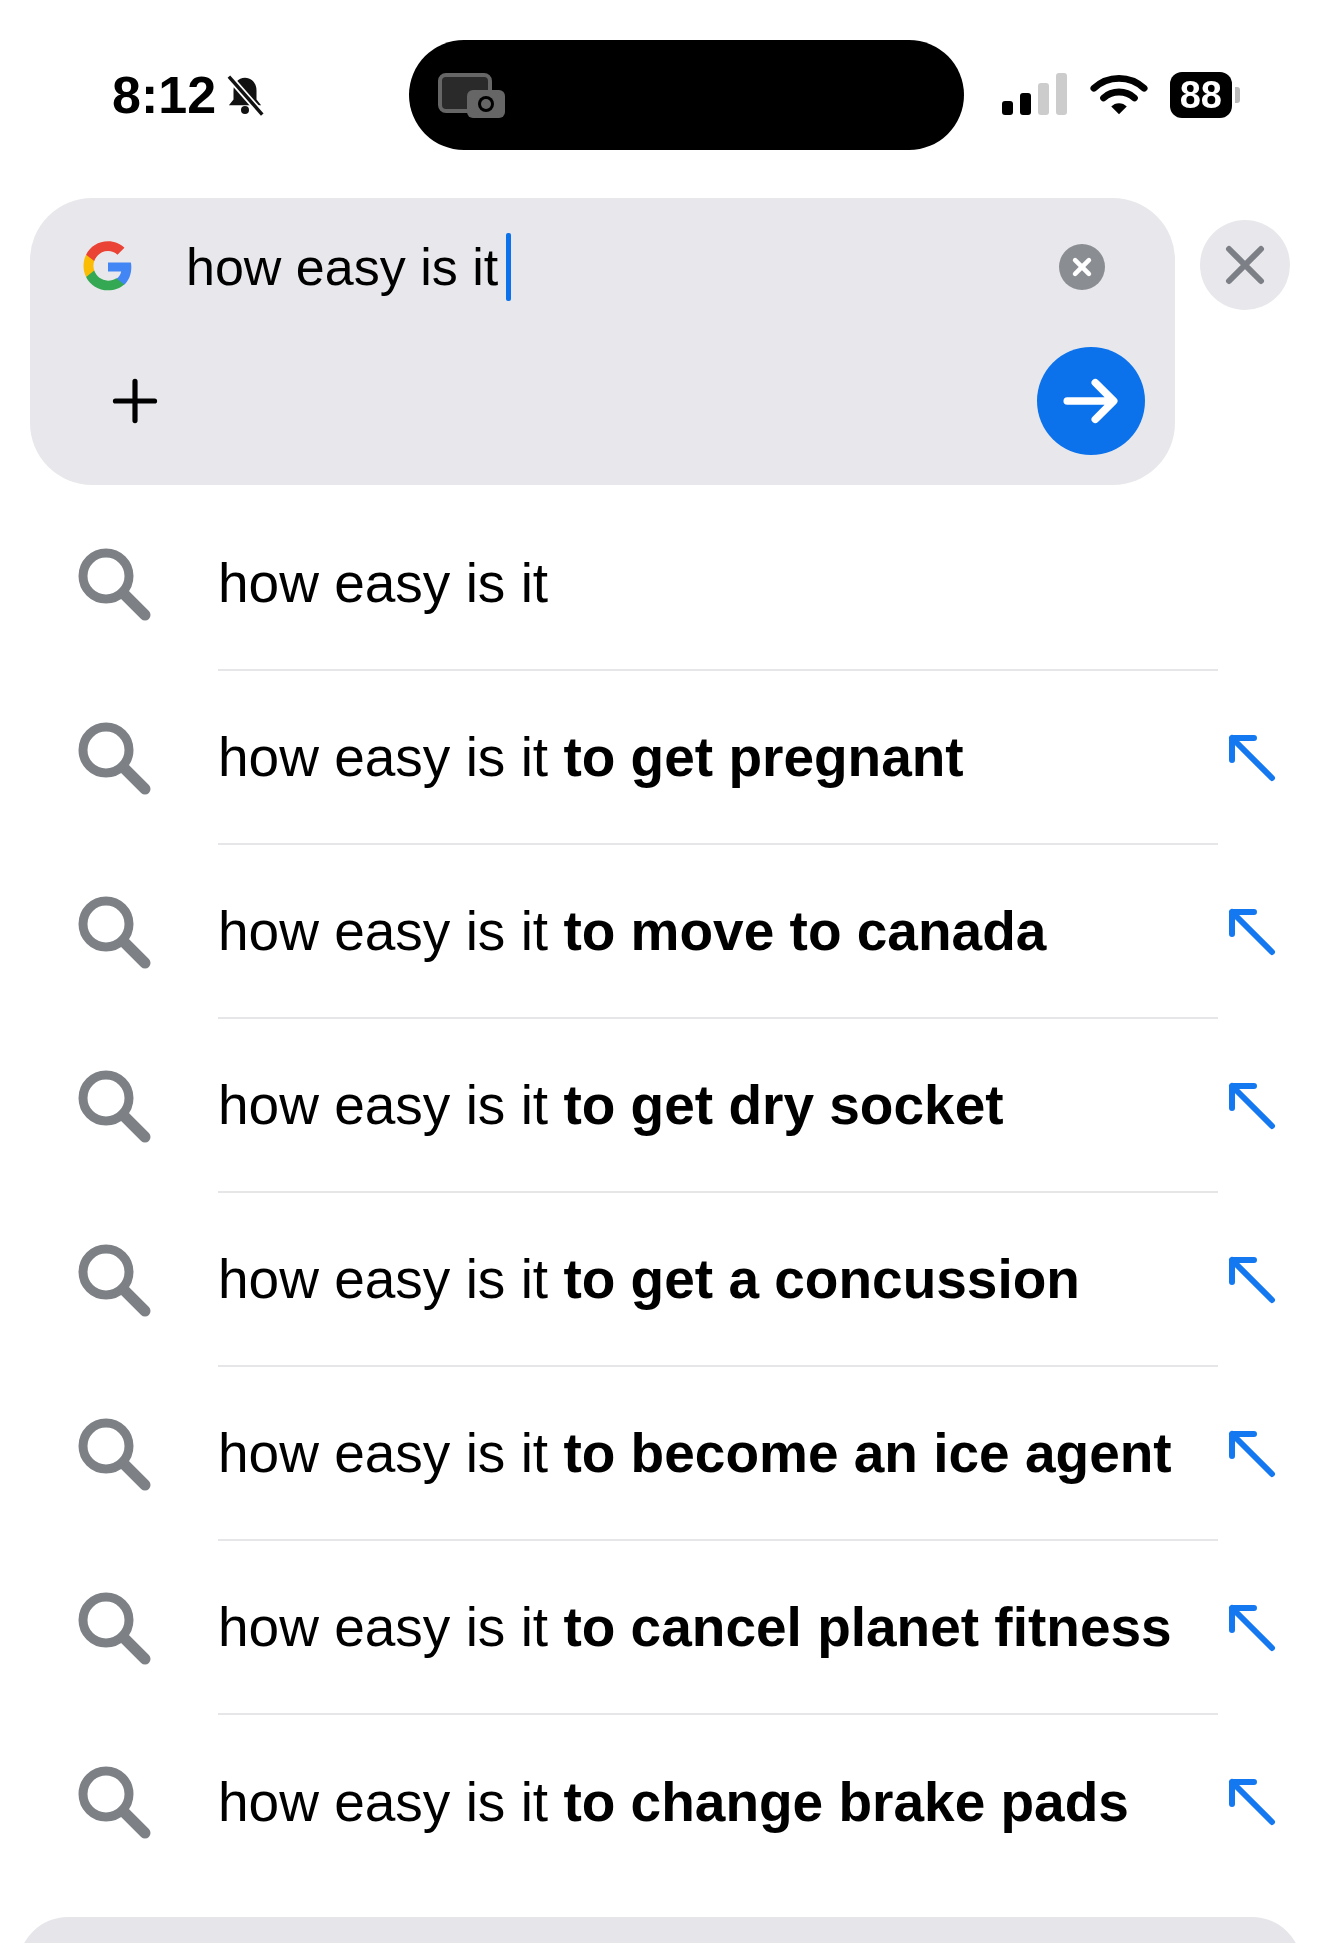 The image size is (1320, 1943). Describe the element at coordinates (695, 1453) in the screenshot. I see `suggestion-text: how easy is it to become an ice agent` at that location.